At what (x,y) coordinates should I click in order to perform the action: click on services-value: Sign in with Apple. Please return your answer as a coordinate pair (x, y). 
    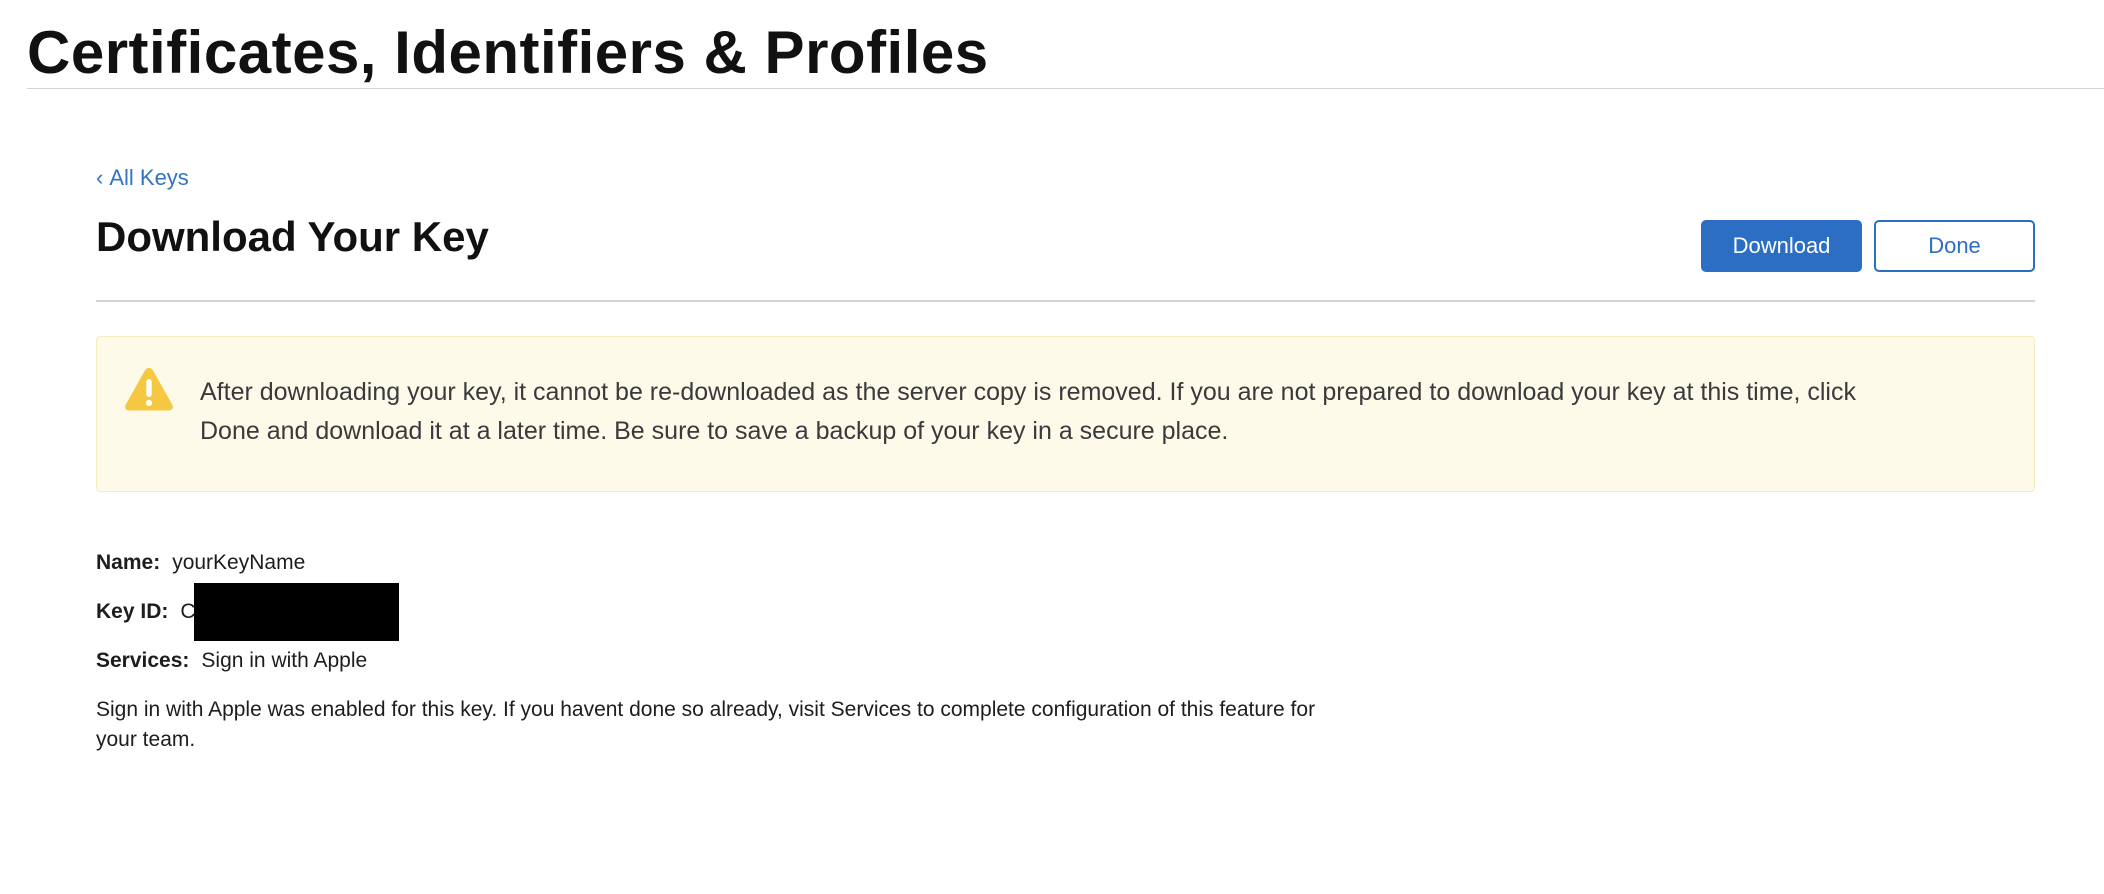
    Looking at the image, I should click on (284, 660).